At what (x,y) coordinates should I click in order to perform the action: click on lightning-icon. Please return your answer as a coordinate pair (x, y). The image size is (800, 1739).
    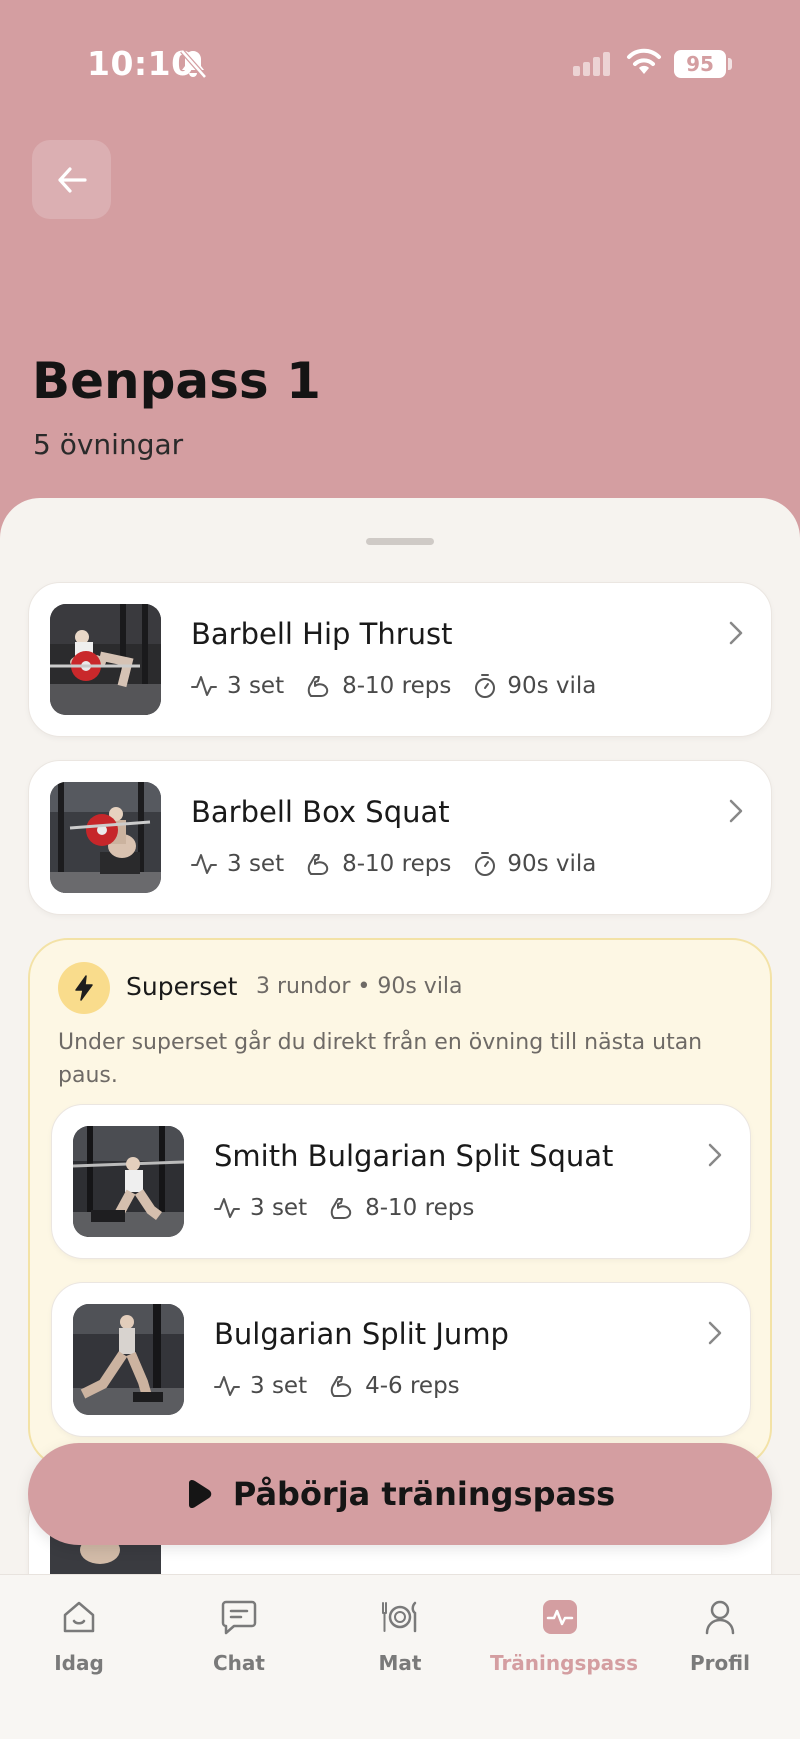
    Looking at the image, I should click on (84, 988).